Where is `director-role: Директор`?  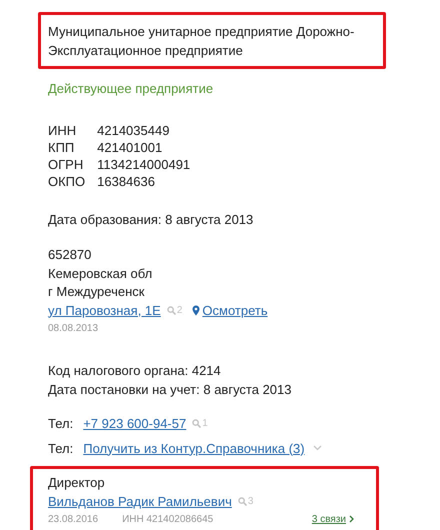 director-role: Директор is located at coordinates (77, 483).